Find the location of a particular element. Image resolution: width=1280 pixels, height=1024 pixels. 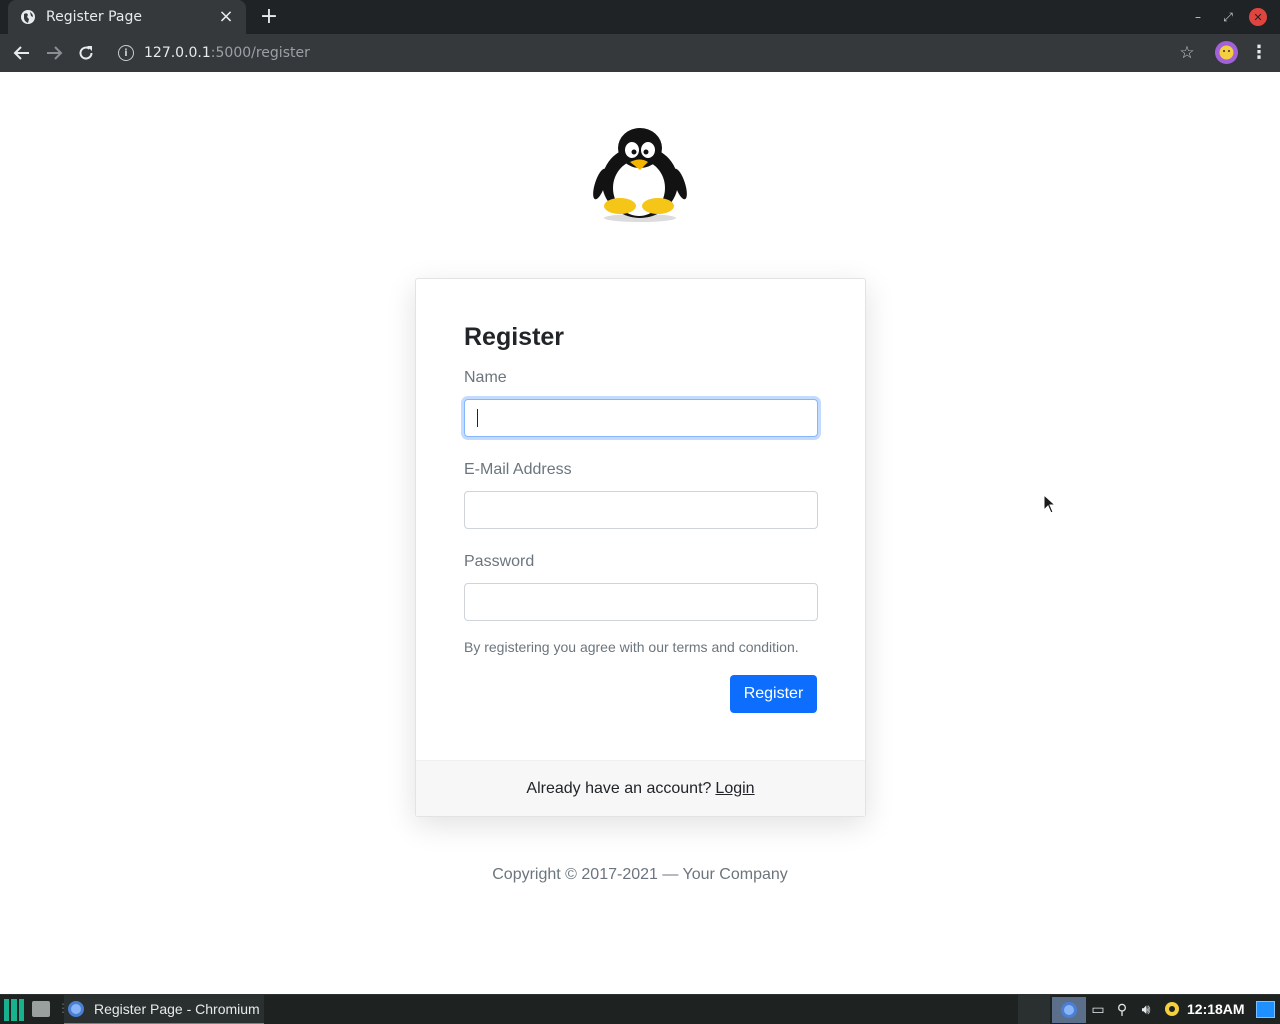

taskbar-task-label: Register Page - Chromium is located at coordinates (177, 1009).